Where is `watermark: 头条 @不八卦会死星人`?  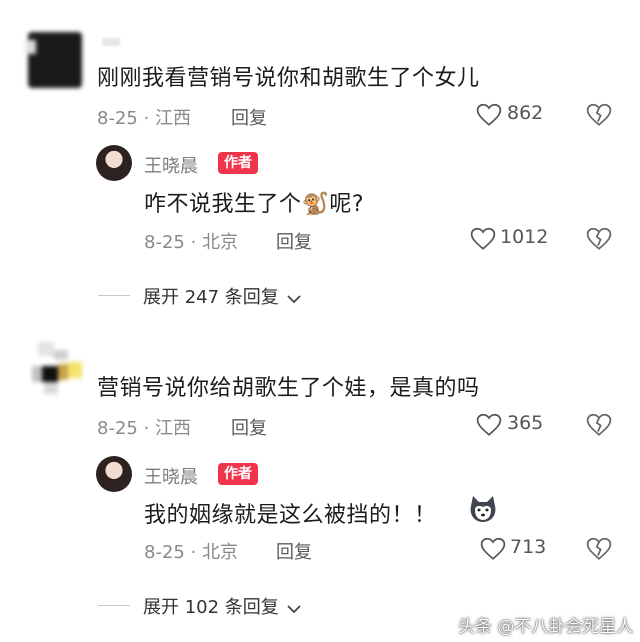
watermark: 头条 @不八卦会死星人 is located at coordinates (546, 627).